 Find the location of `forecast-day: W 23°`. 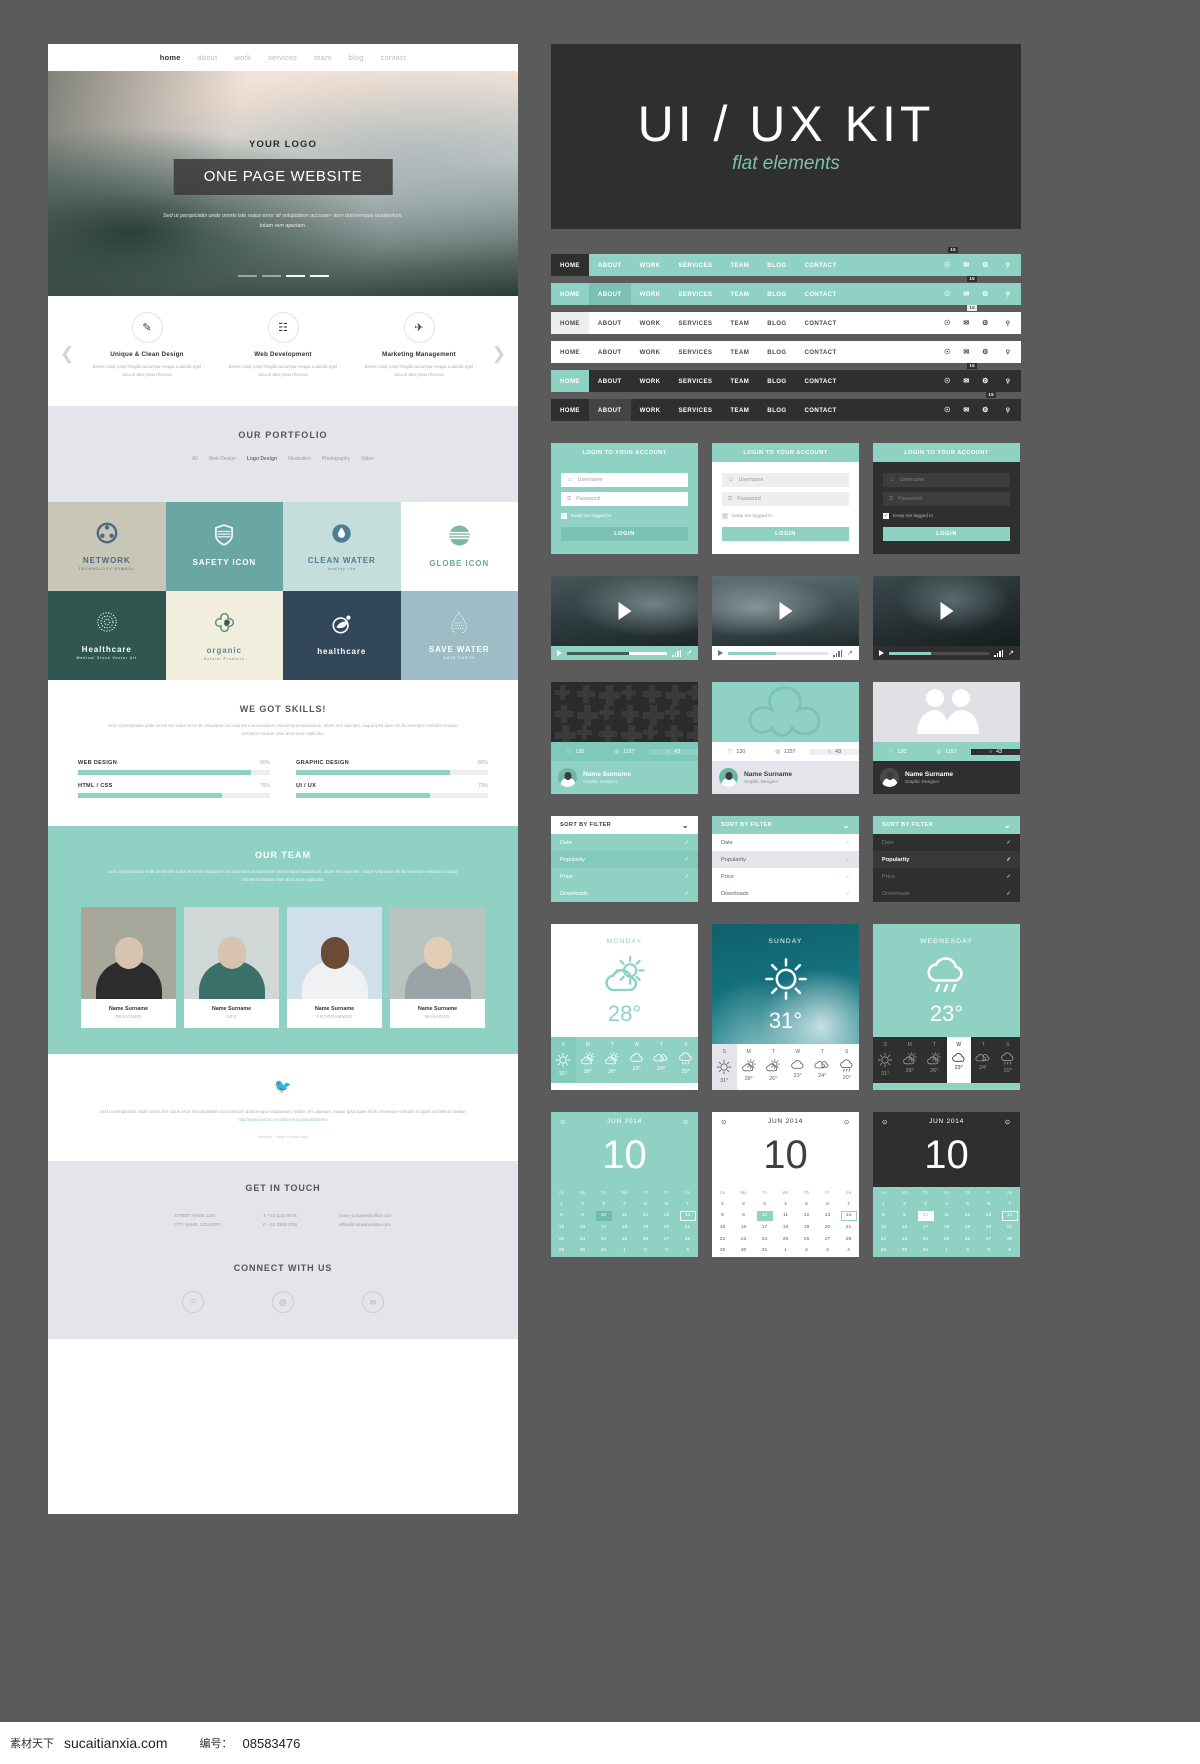

forecast-day: W 23° is located at coordinates (958, 1059).